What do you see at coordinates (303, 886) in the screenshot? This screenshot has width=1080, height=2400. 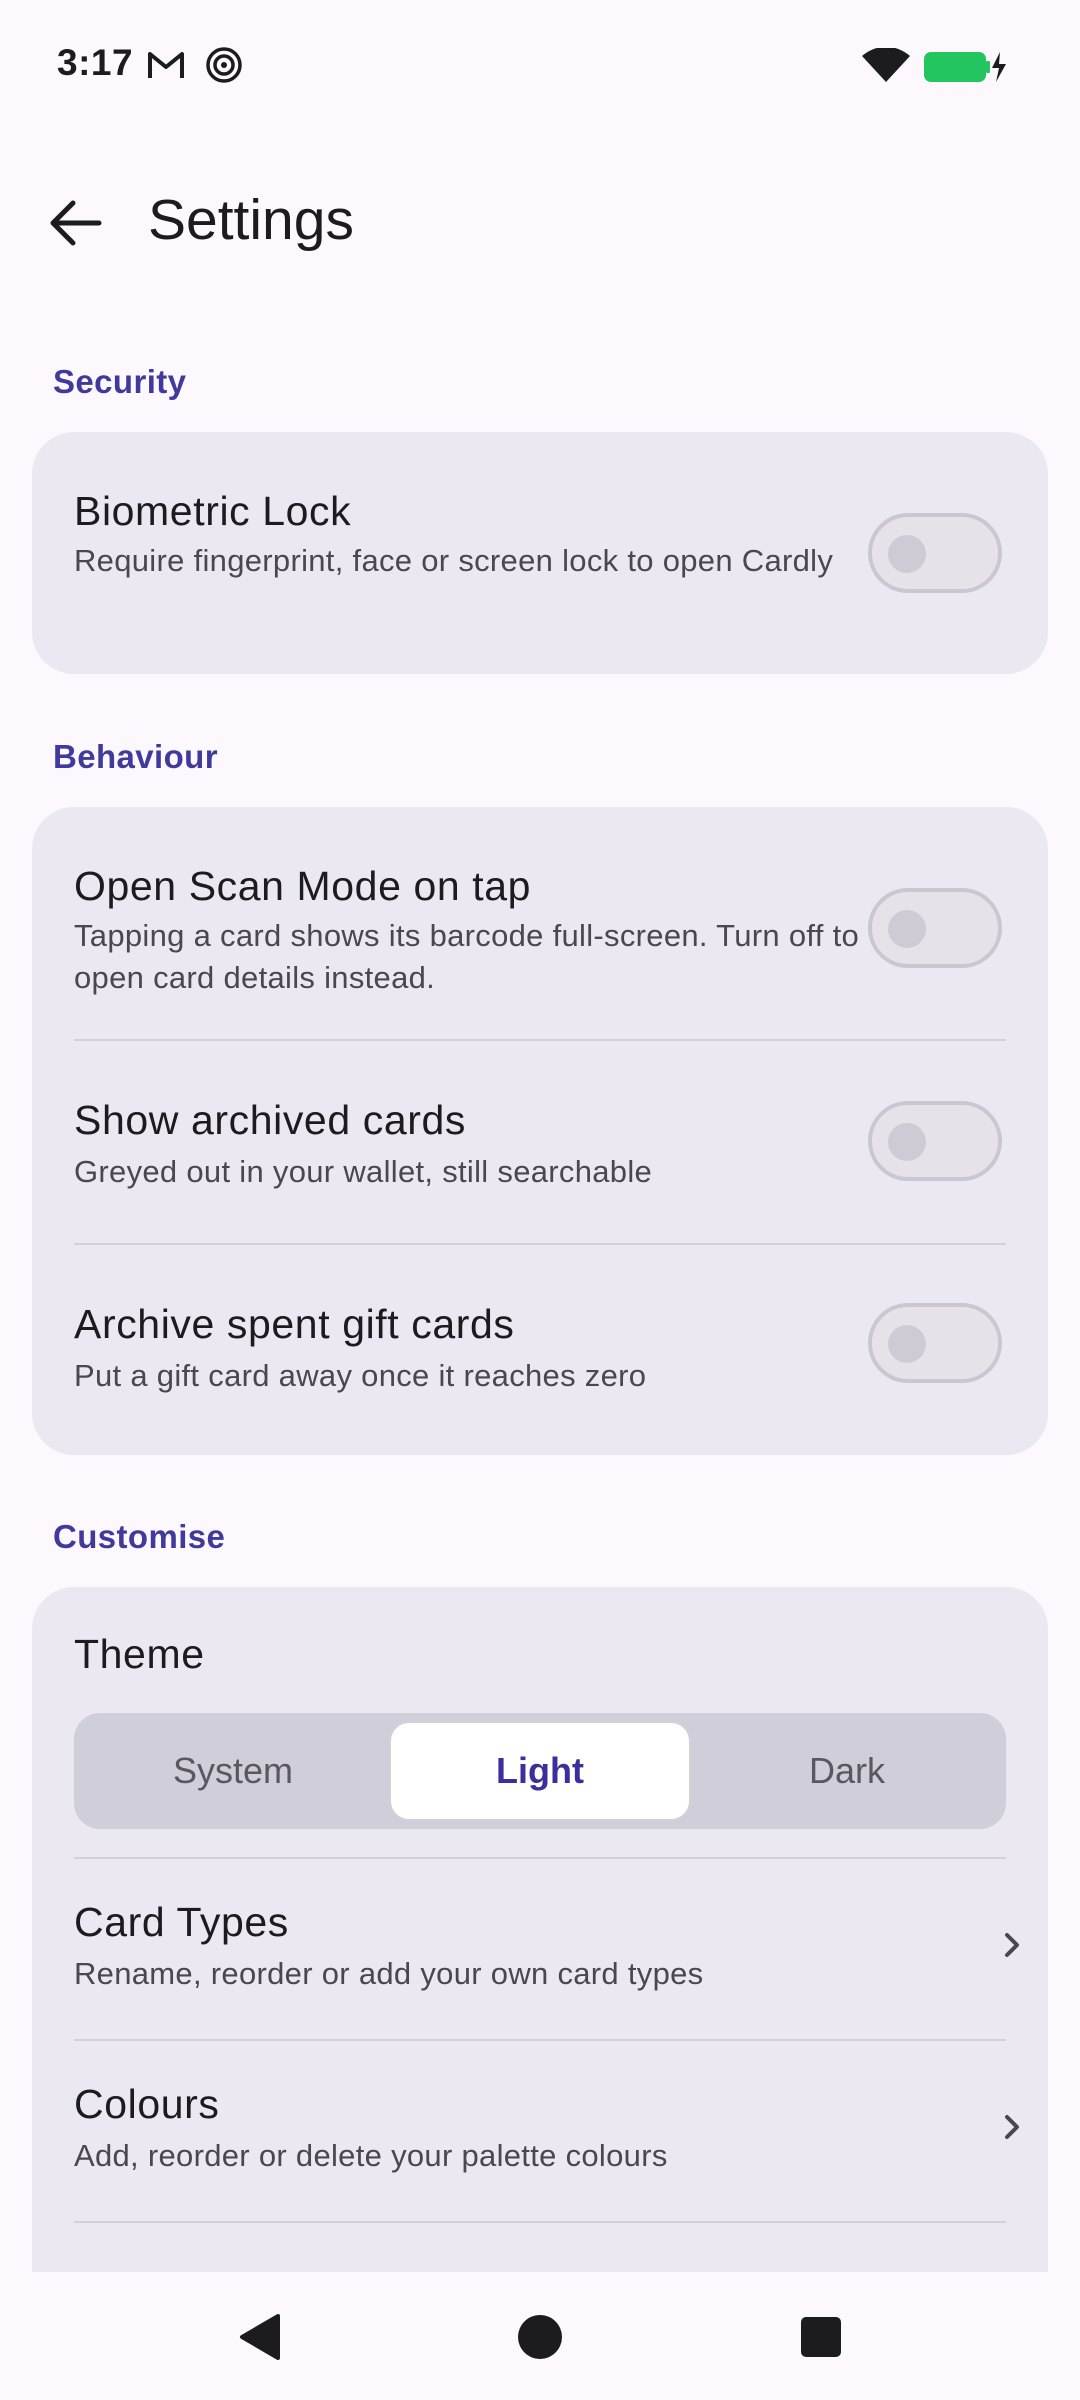 I see `row-title: Open Scan Mode on tap` at bounding box center [303, 886].